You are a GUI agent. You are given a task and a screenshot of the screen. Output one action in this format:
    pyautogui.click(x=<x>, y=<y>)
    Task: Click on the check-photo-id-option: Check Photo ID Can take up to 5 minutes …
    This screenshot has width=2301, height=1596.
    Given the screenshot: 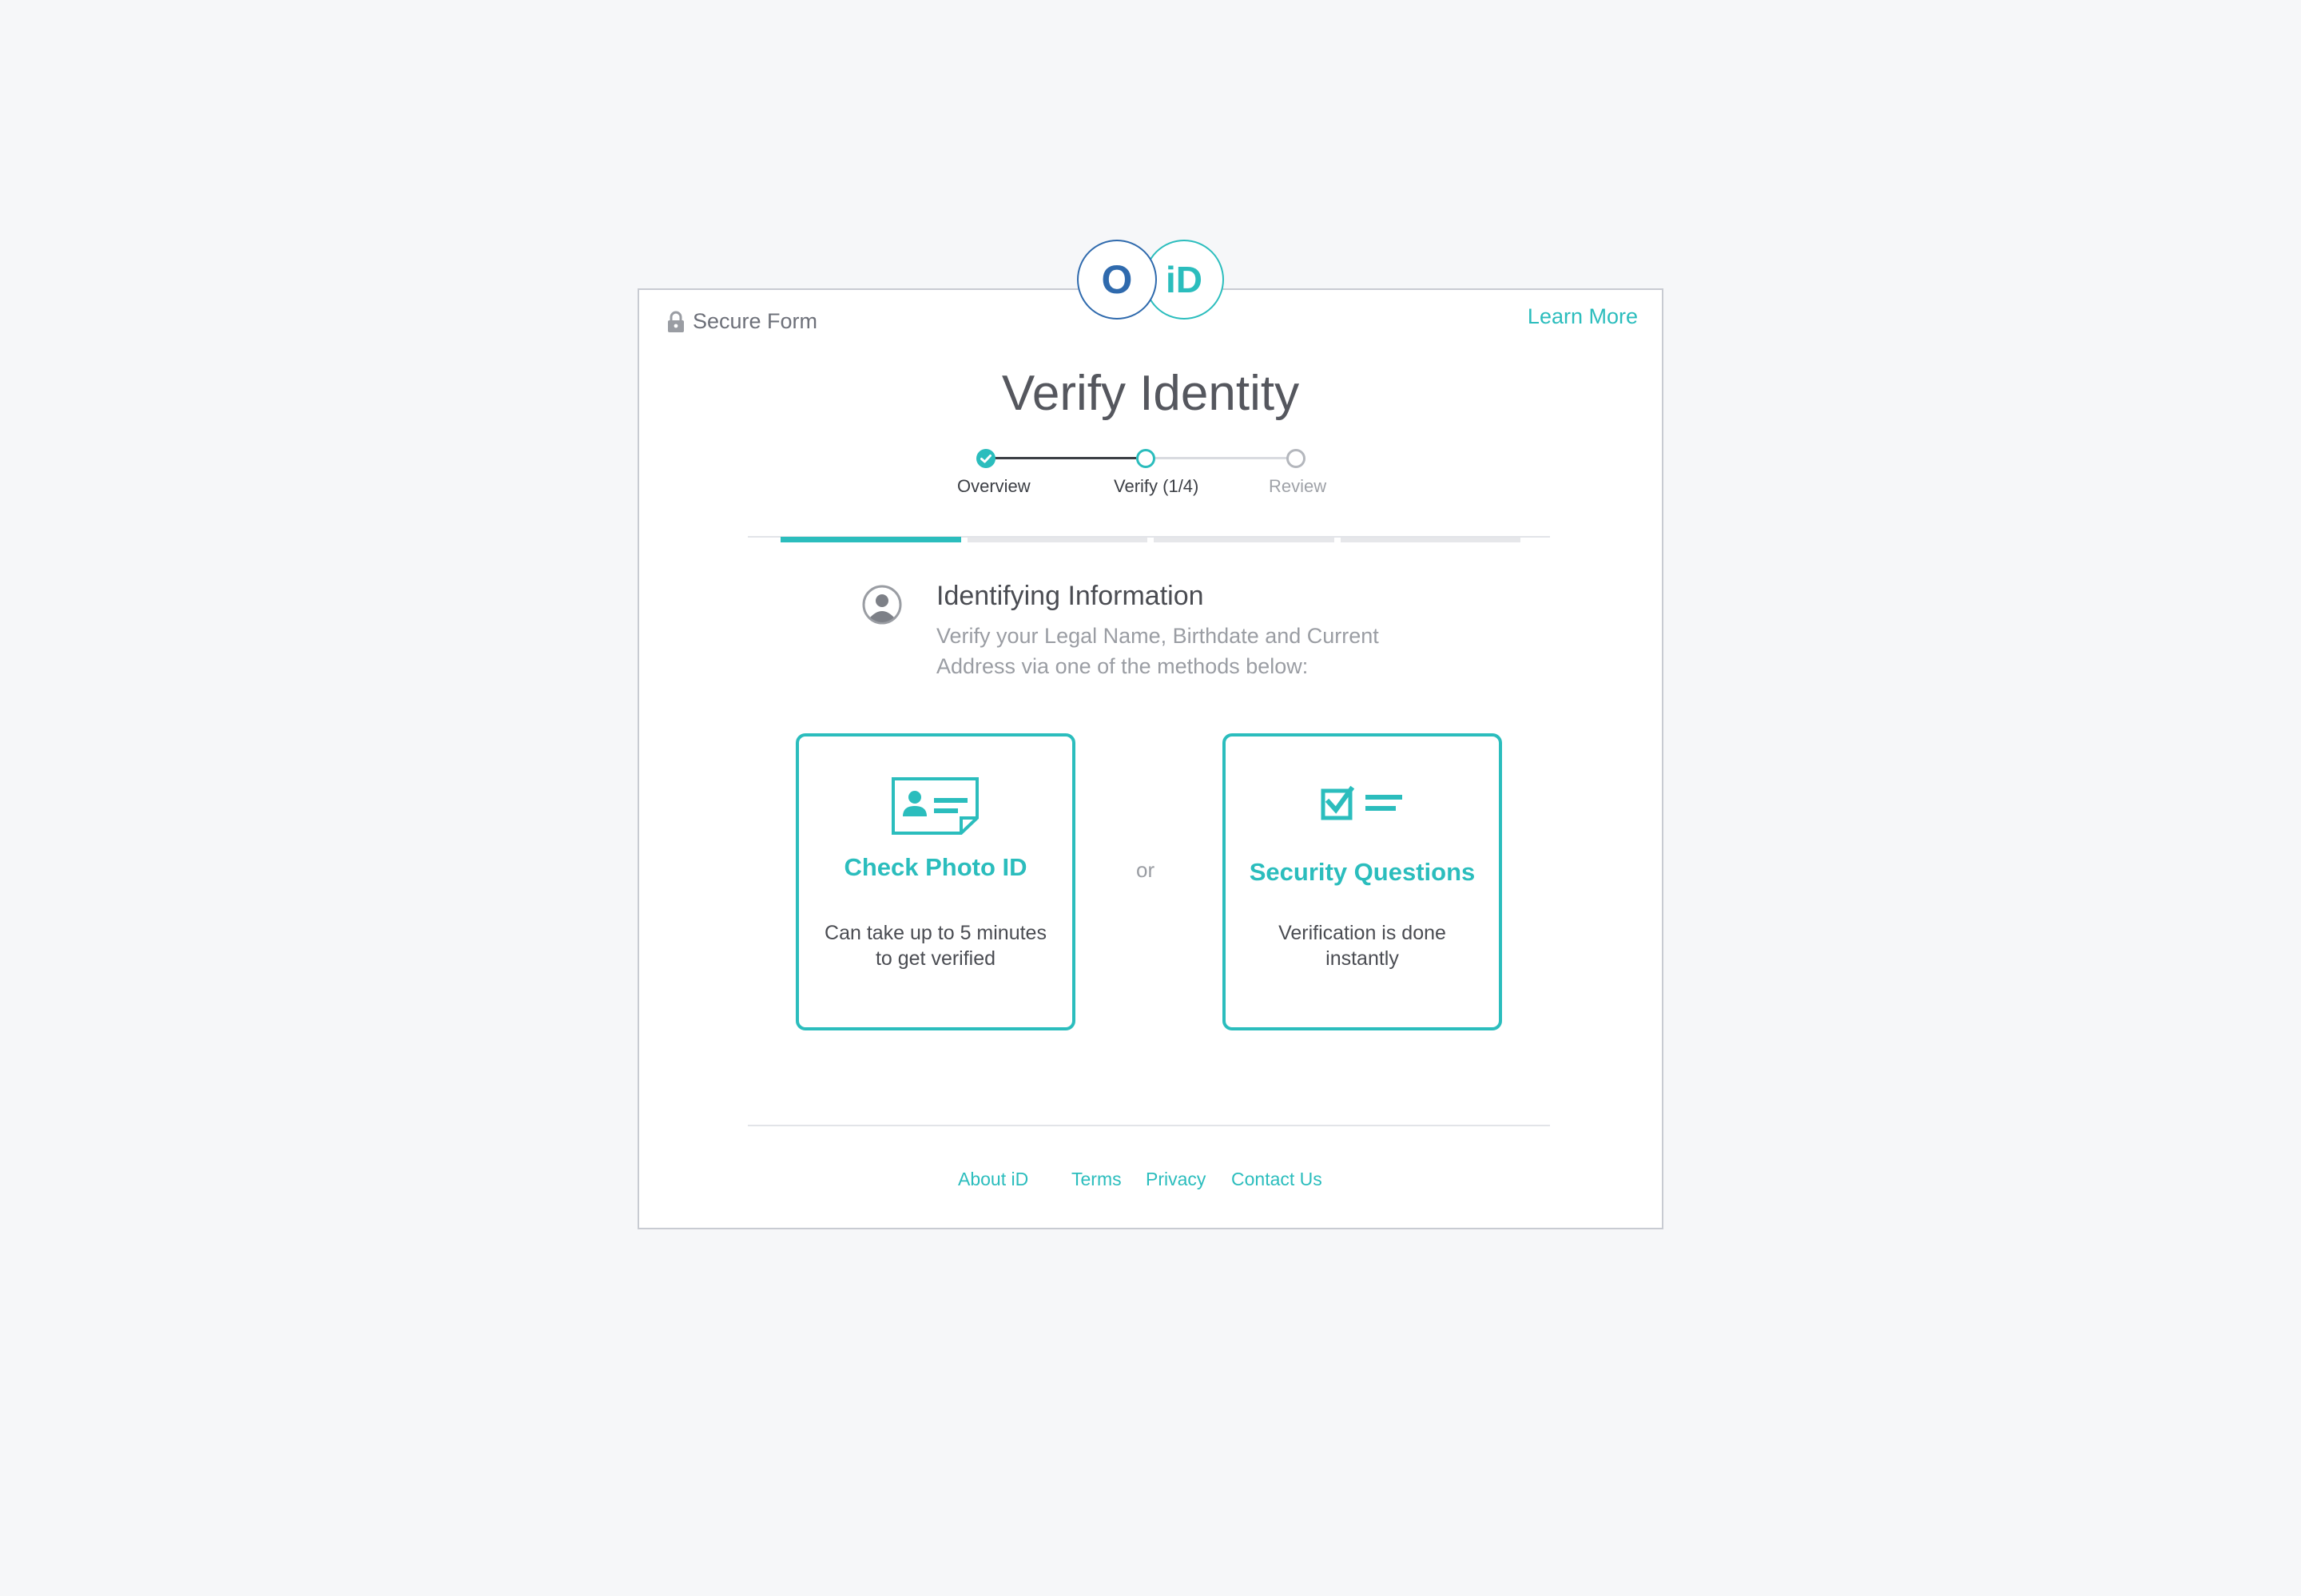 What is the action you would take?
    pyautogui.click(x=936, y=881)
    